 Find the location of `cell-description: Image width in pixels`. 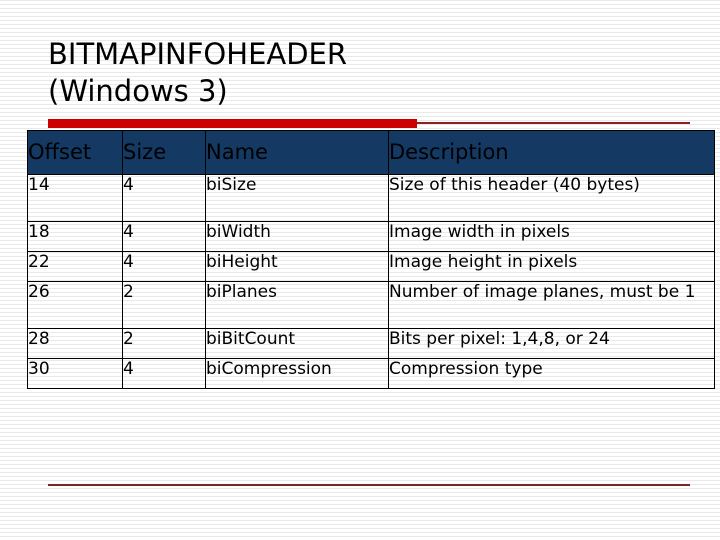

cell-description: Image width in pixels is located at coordinates (551, 236).